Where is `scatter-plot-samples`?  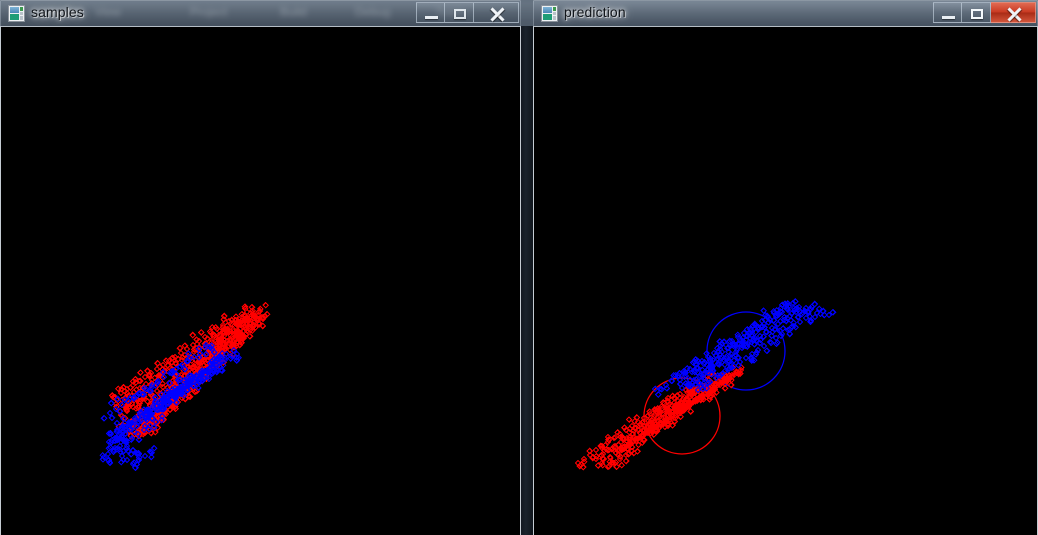
scatter-plot-samples is located at coordinates (185, 386).